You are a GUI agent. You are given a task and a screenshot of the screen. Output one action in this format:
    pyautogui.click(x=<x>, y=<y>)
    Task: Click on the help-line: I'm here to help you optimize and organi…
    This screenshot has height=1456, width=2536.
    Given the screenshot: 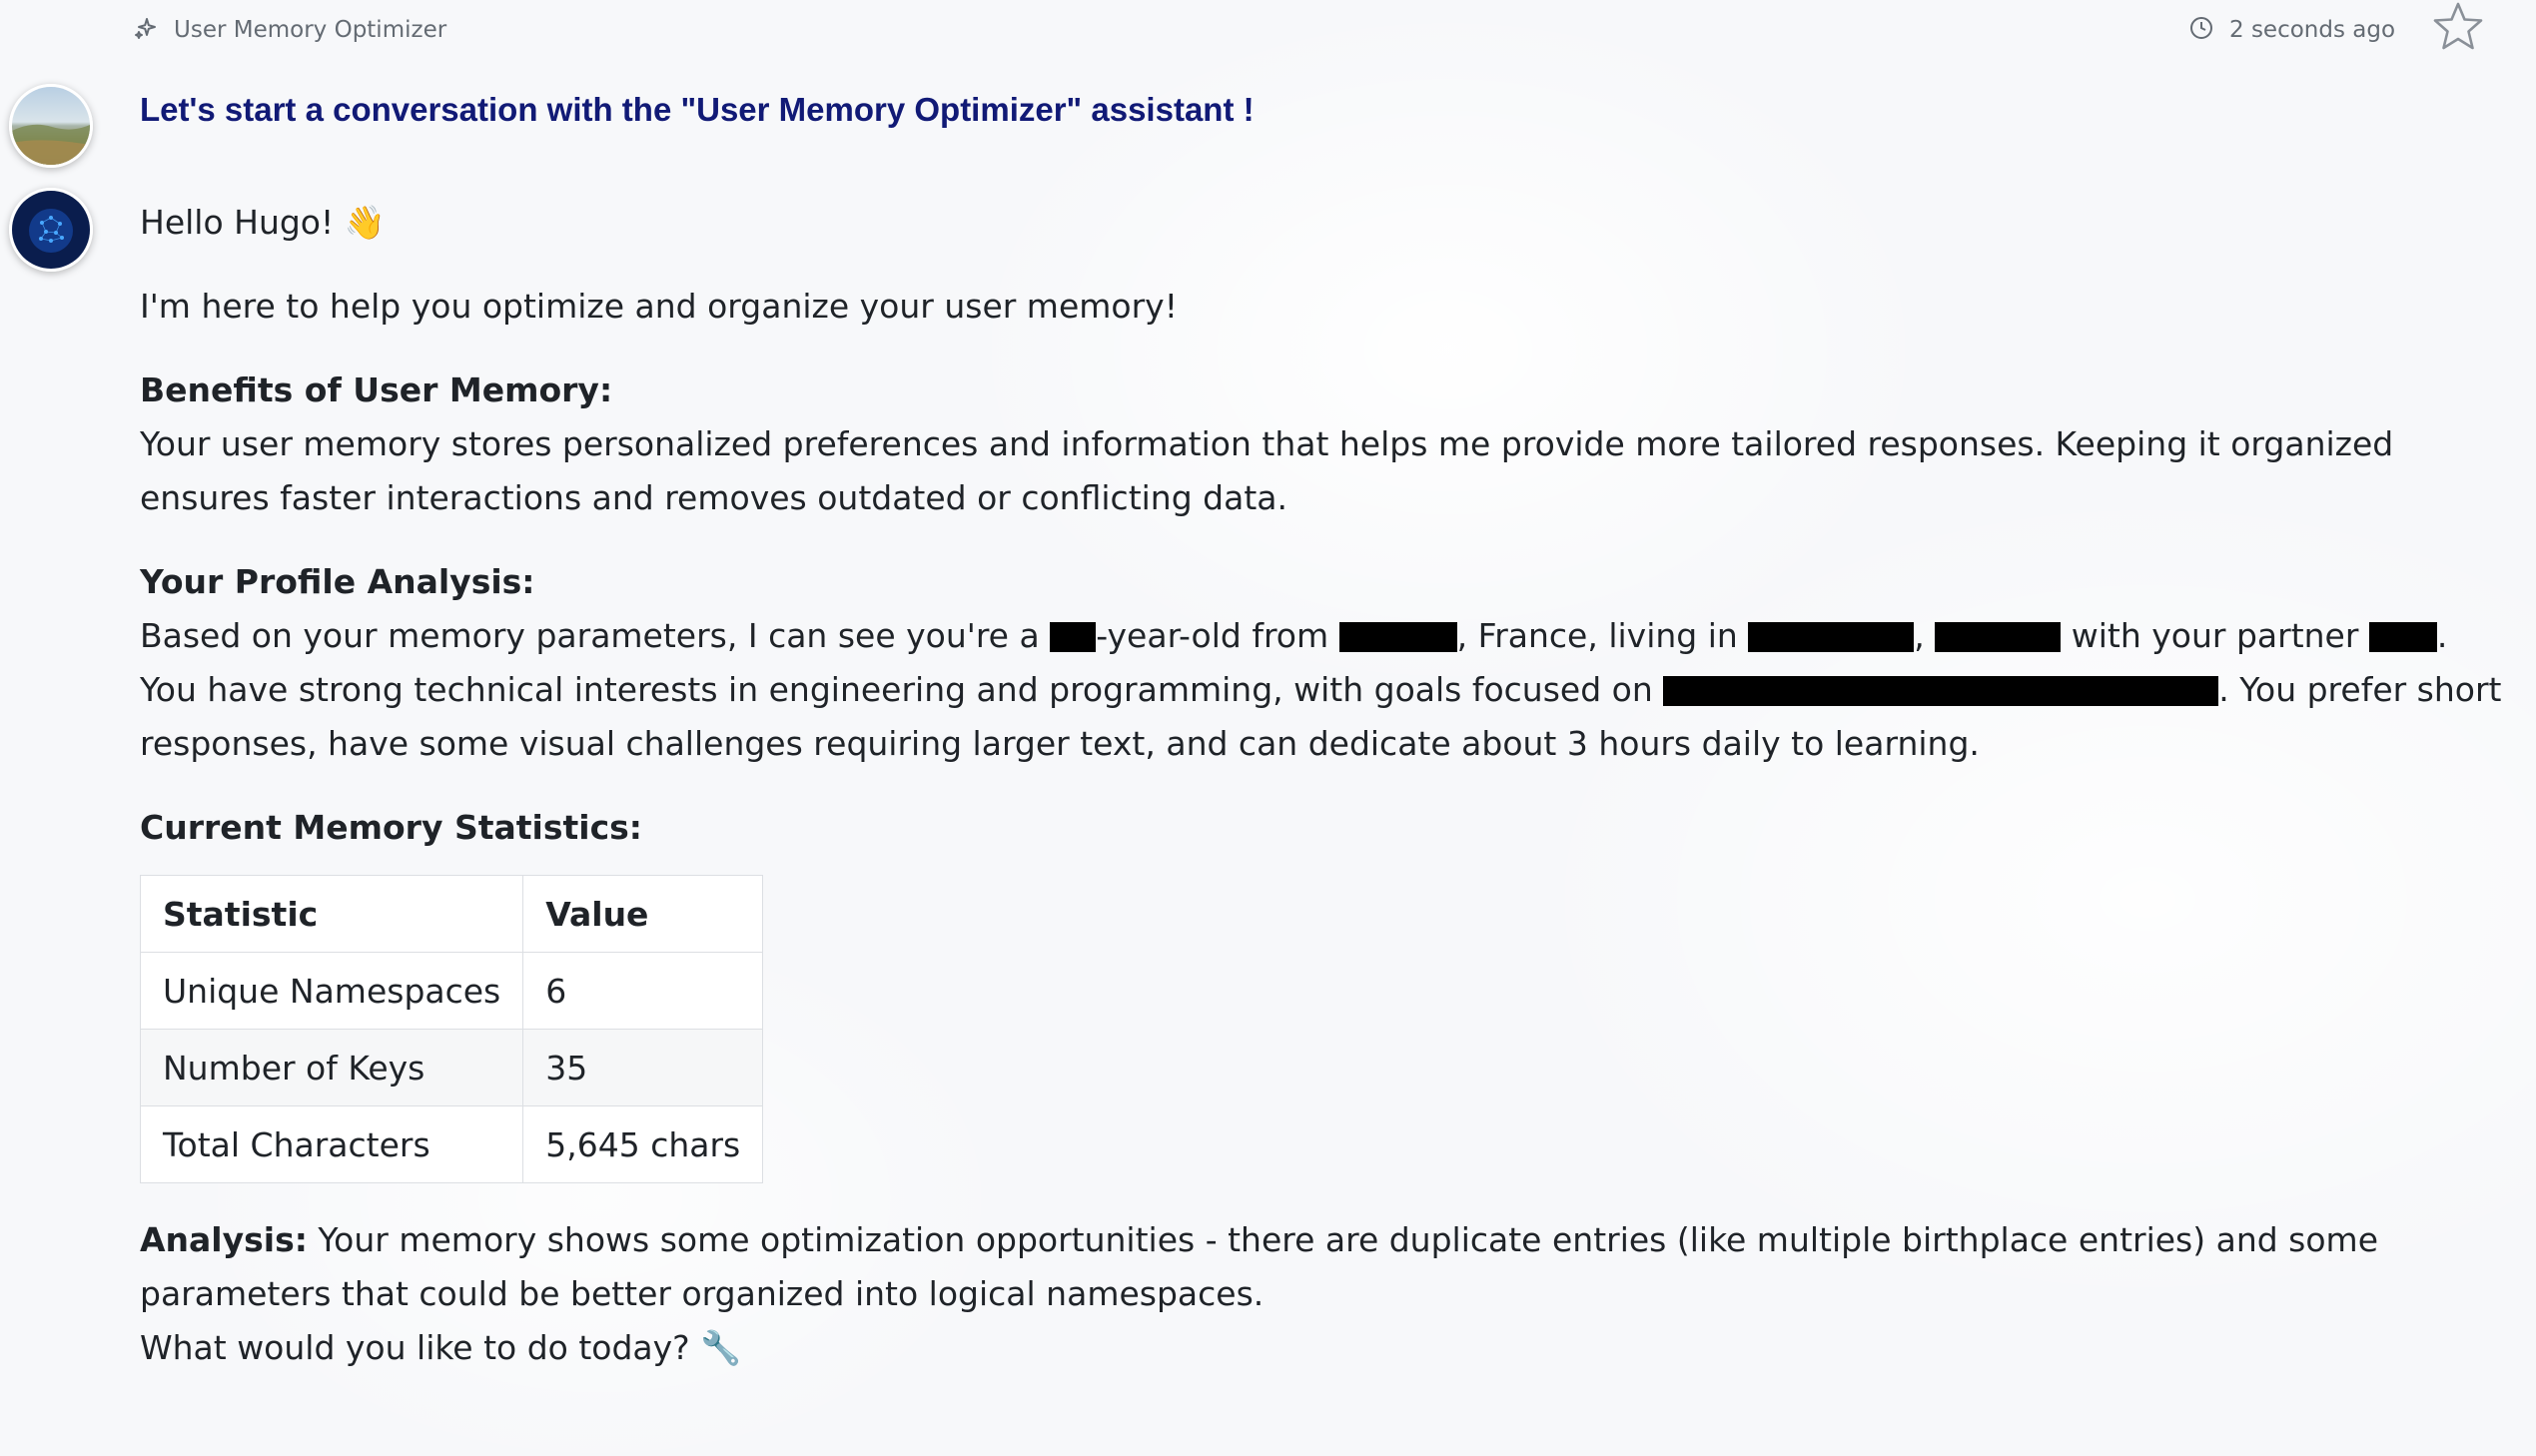 What is the action you would take?
    pyautogui.click(x=659, y=306)
    